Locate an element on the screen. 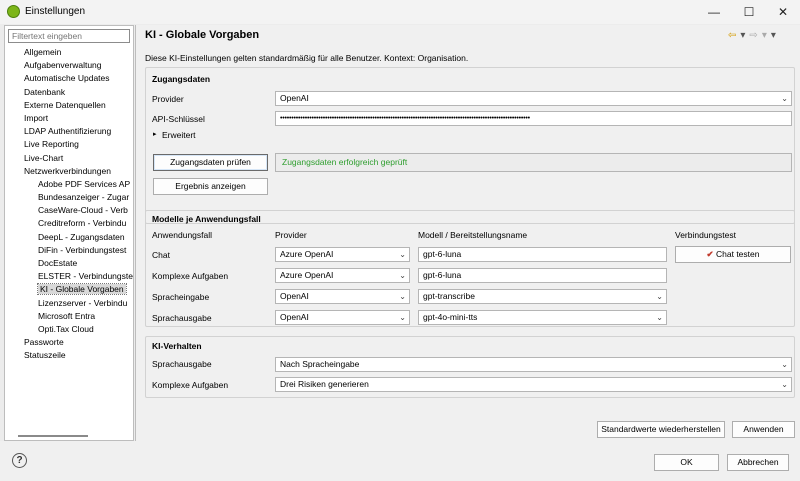 The height and width of the screenshot is (481, 800). zugangsdaten-title: Zugangsdaten is located at coordinates (181, 79).